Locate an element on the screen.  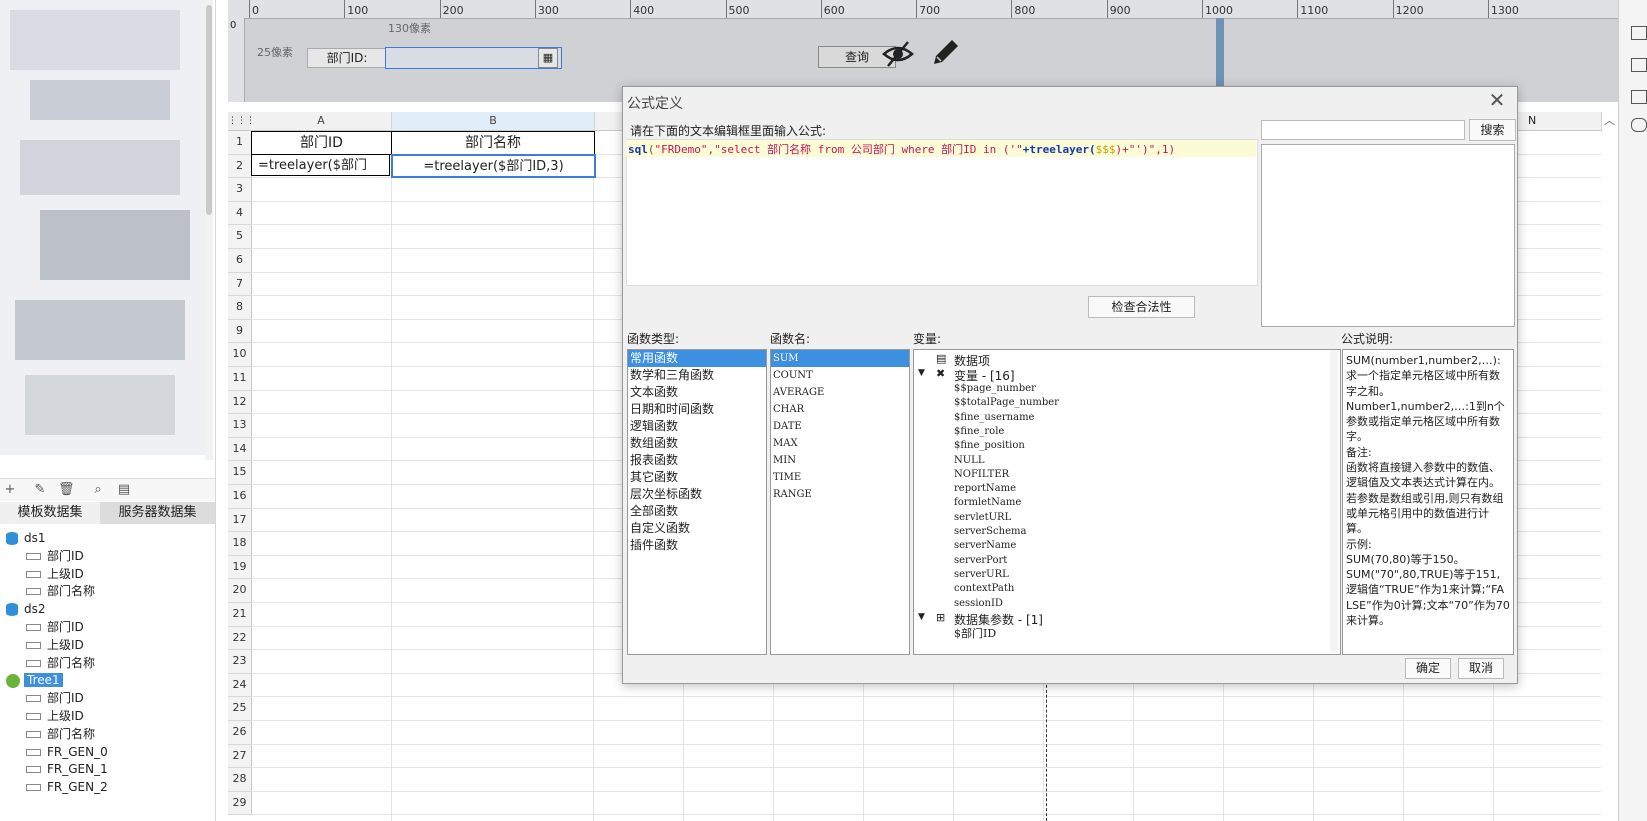
edit-sql-icon: ▤ is located at coordinates (124, 490).